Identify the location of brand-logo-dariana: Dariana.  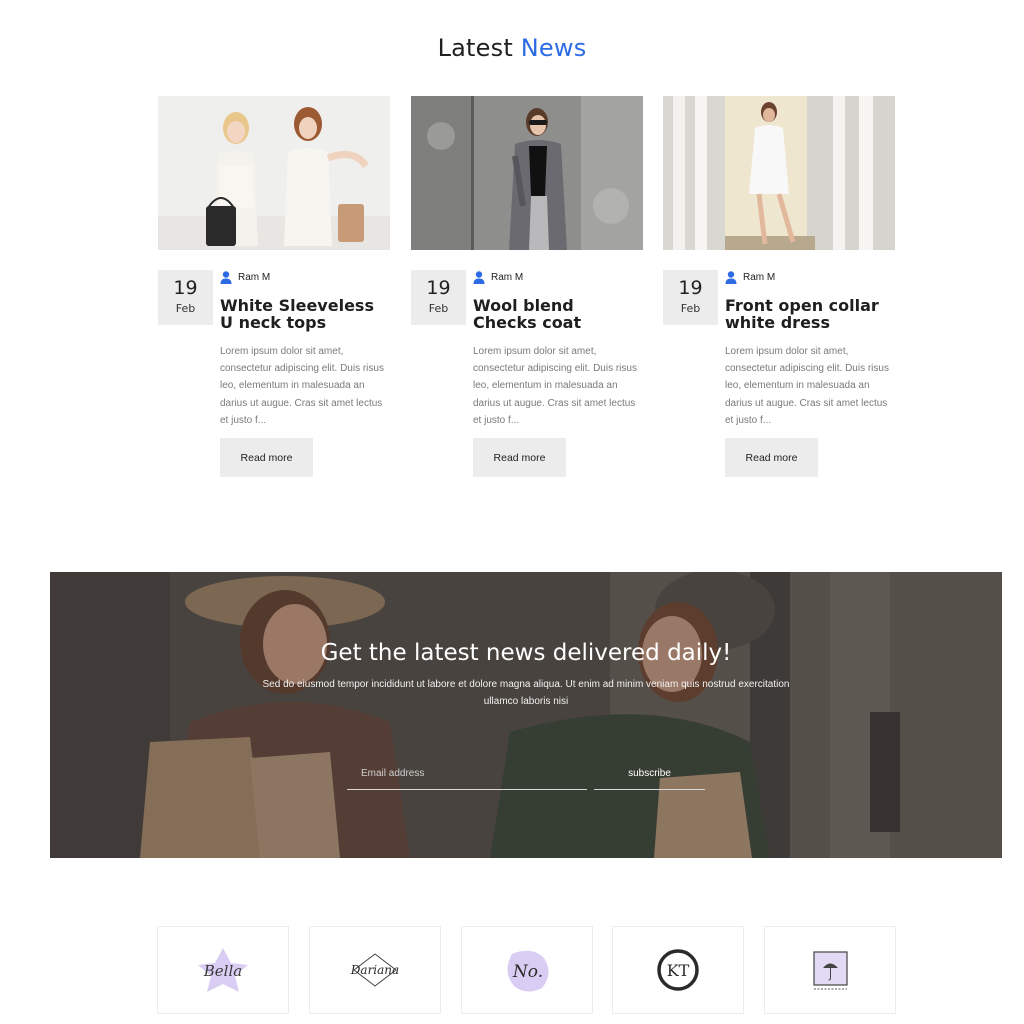
(375, 970).